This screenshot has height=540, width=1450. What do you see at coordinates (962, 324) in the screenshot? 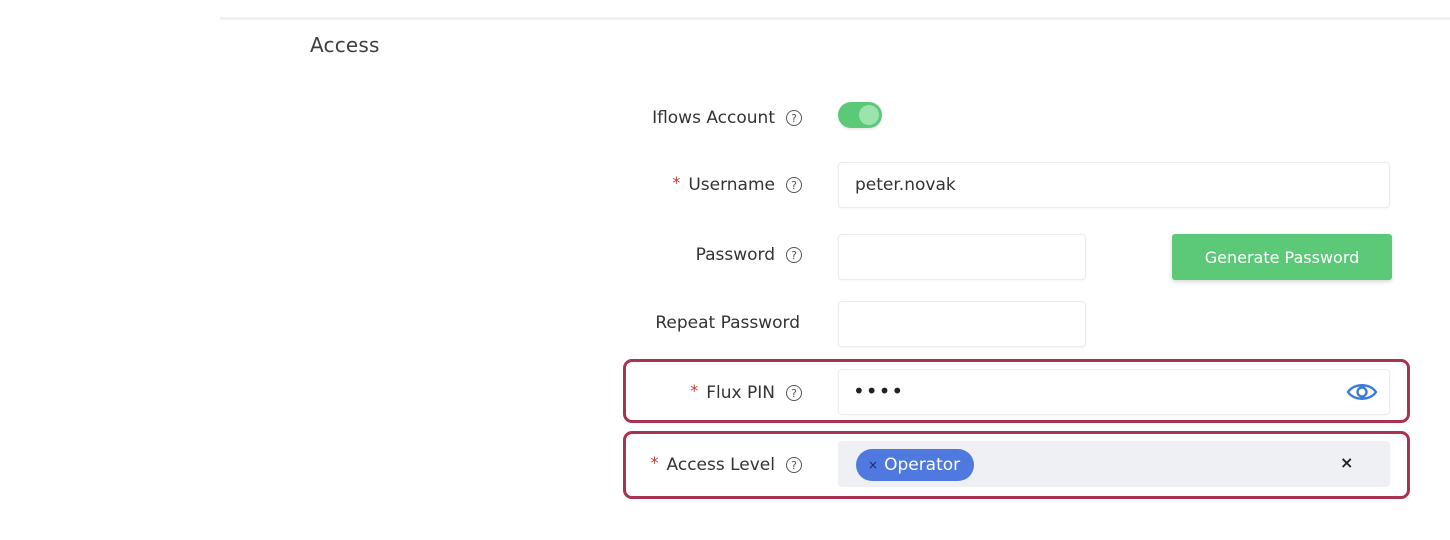
I see `repeat-password-input` at bounding box center [962, 324].